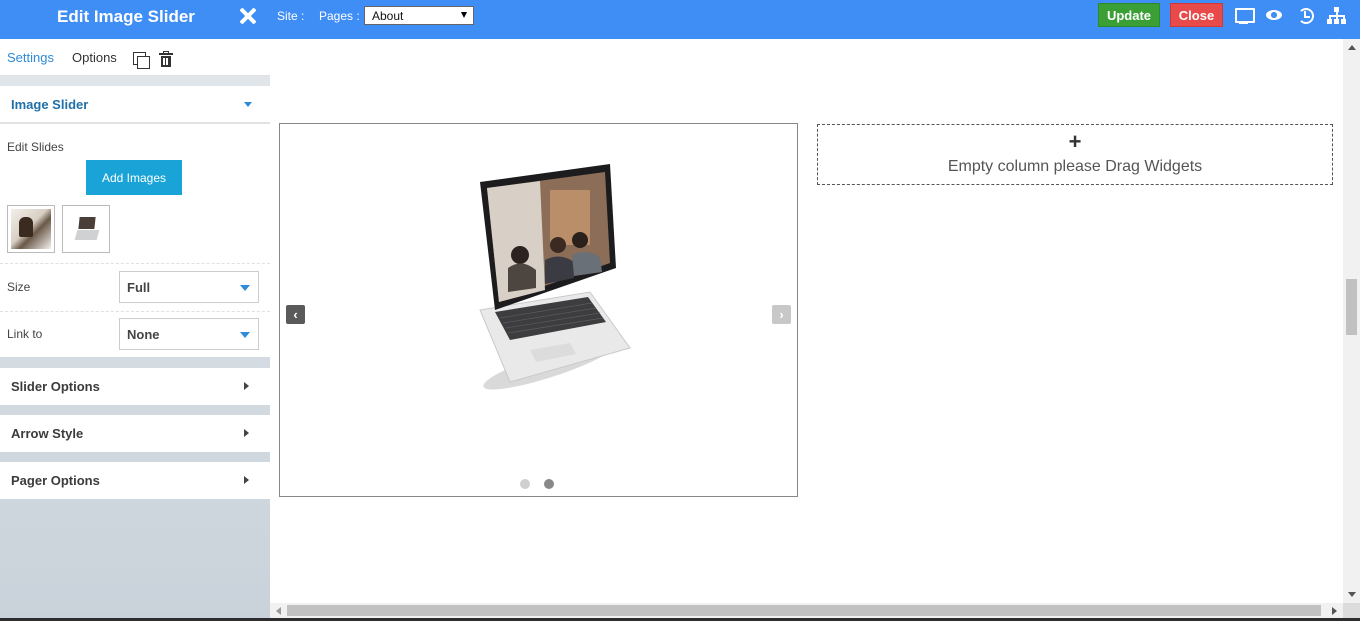 The width and height of the screenshot is (1360, 621). Describe the element at coordinates (1075, 142) in the screenshot. I see `plus-icon: +` at that location.